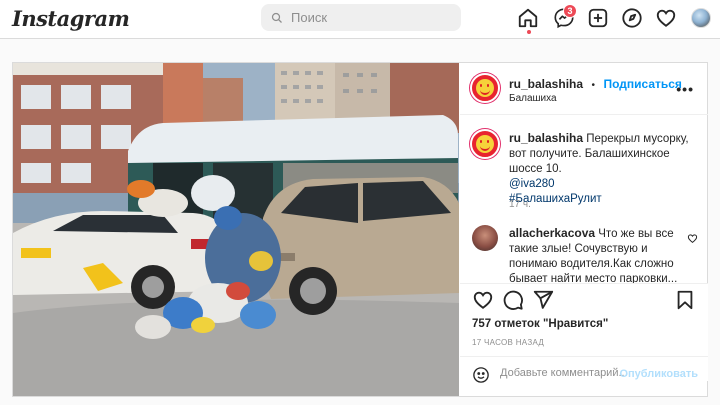 The height and width of the screenshot is (405, 720). I want to click on top-navbar: Instagram 3, so click(360, 19).